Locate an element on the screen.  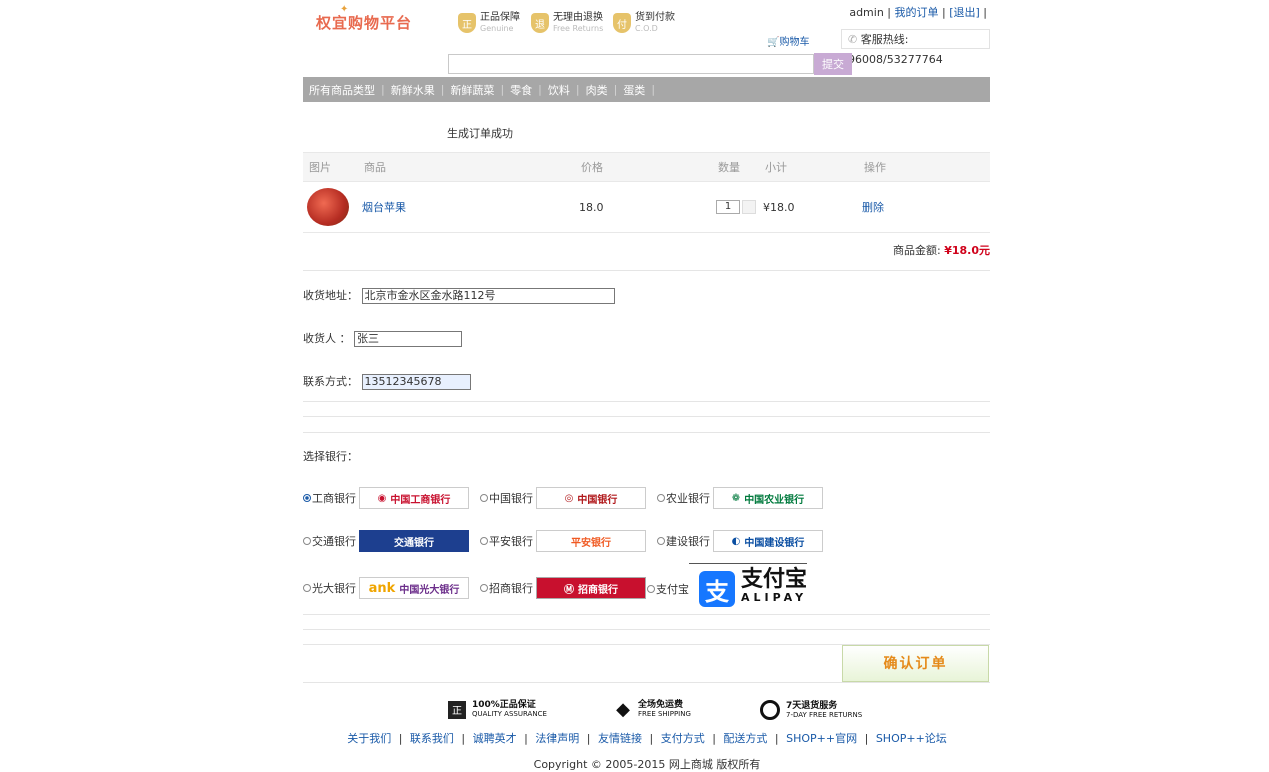
product-price: 18.0 is located at coordinates (643, 207).